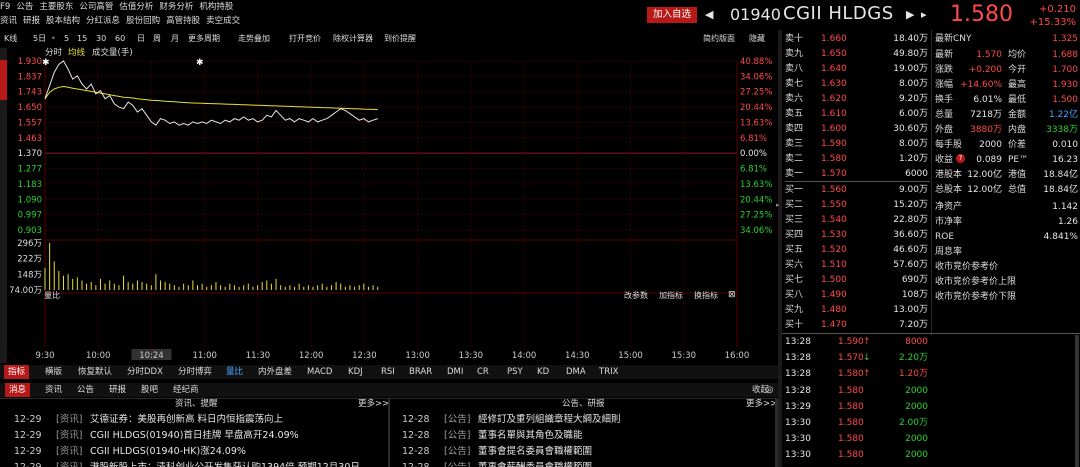  What do you see at coordinates (1017, 100) in the screenshot?
I see `stat-label: 最低` at bounding box center [1017, 100].